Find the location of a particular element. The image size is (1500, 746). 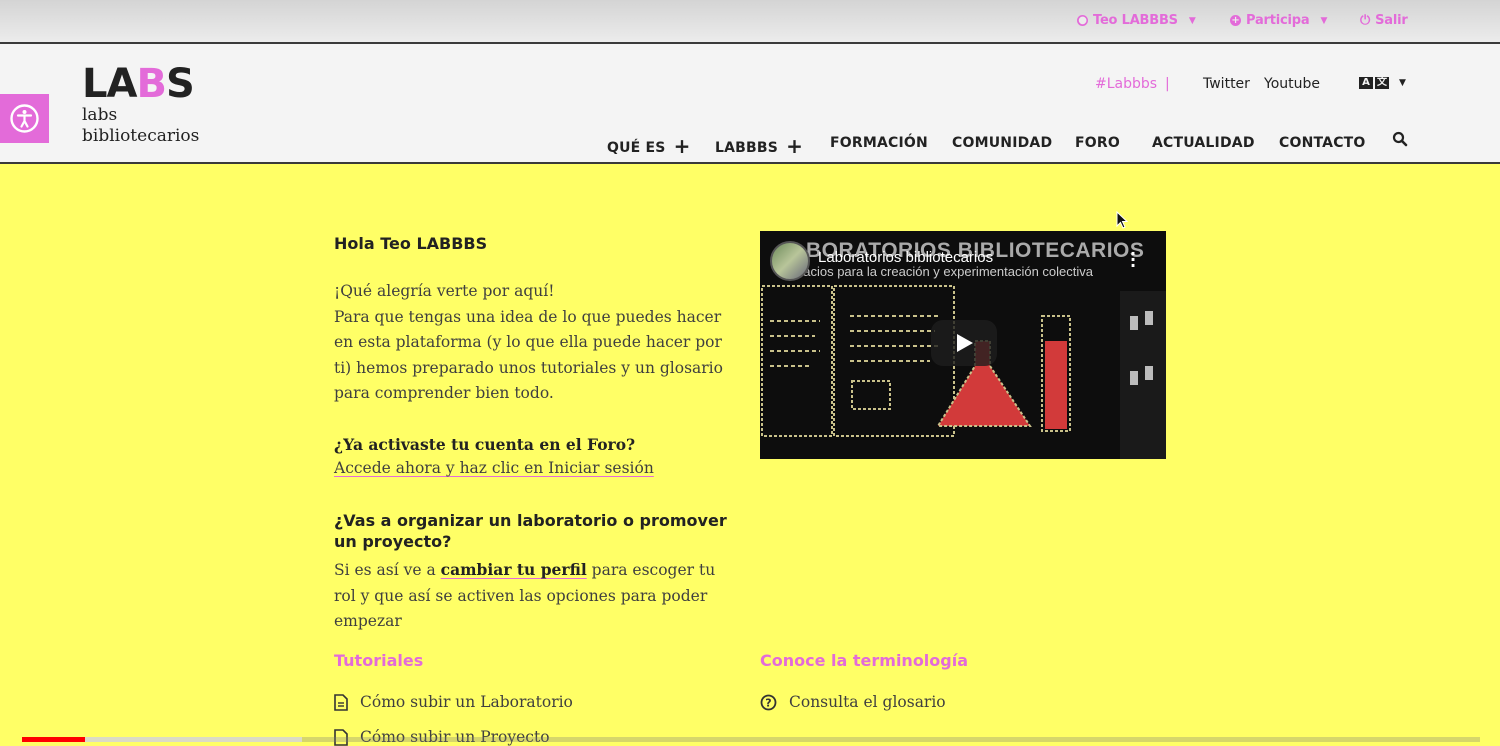

accessibility-button is located at coordinates (24, 118).